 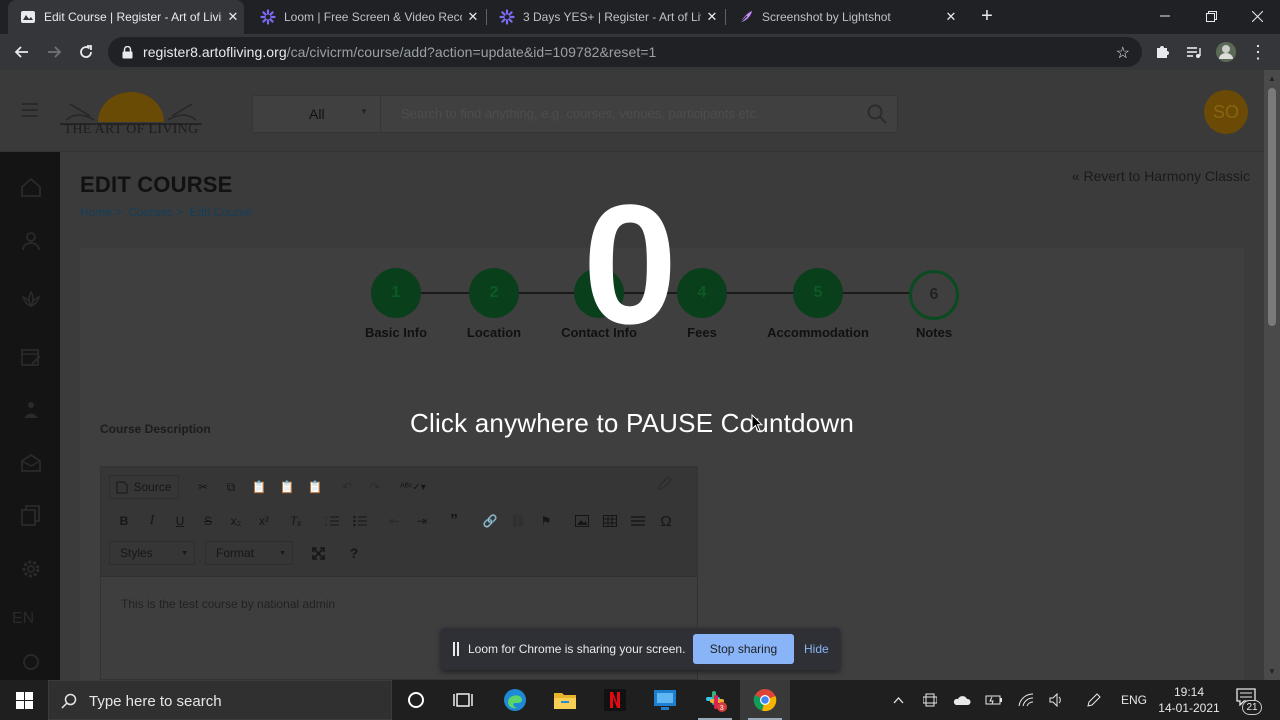 What do you see at coordinates (1272, 375) in the screenshot?
I see `page-scrollbar: ▲ ▼` at bounding box center [1272, 375].